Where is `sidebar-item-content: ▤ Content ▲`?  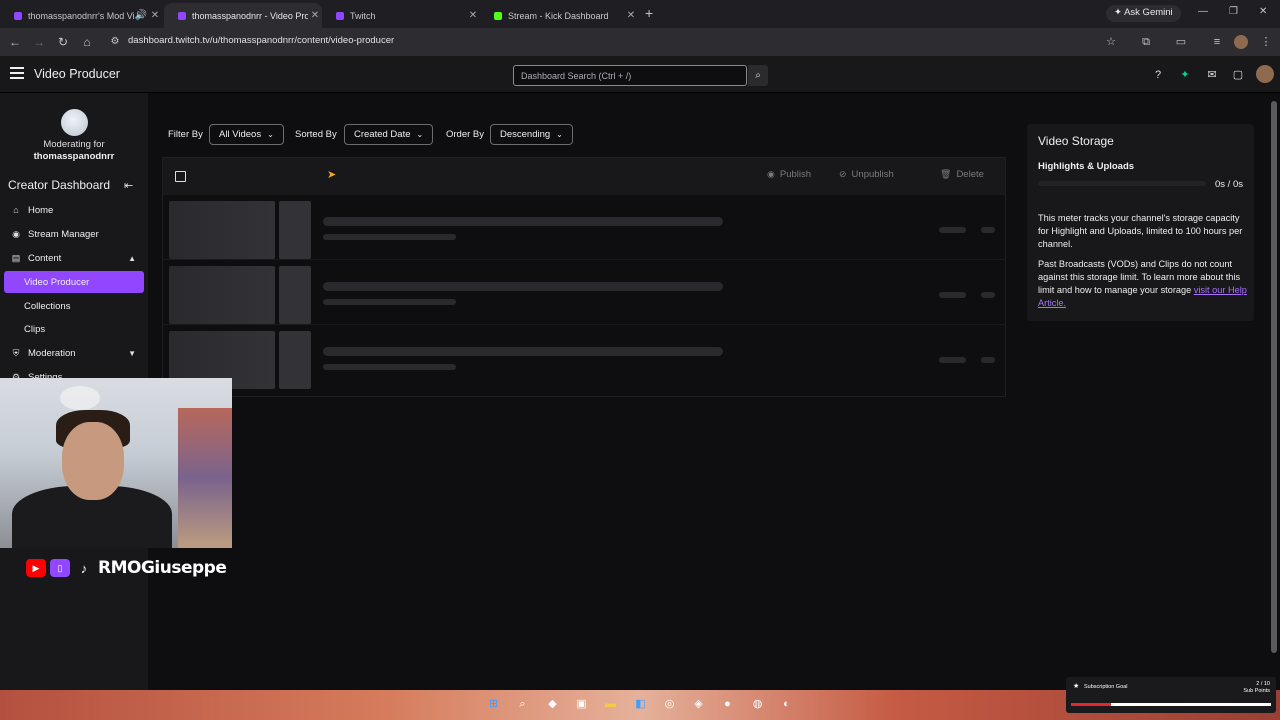 sidebar-item-content: ▤ Content ▲ is located at coordinates (74, 258).